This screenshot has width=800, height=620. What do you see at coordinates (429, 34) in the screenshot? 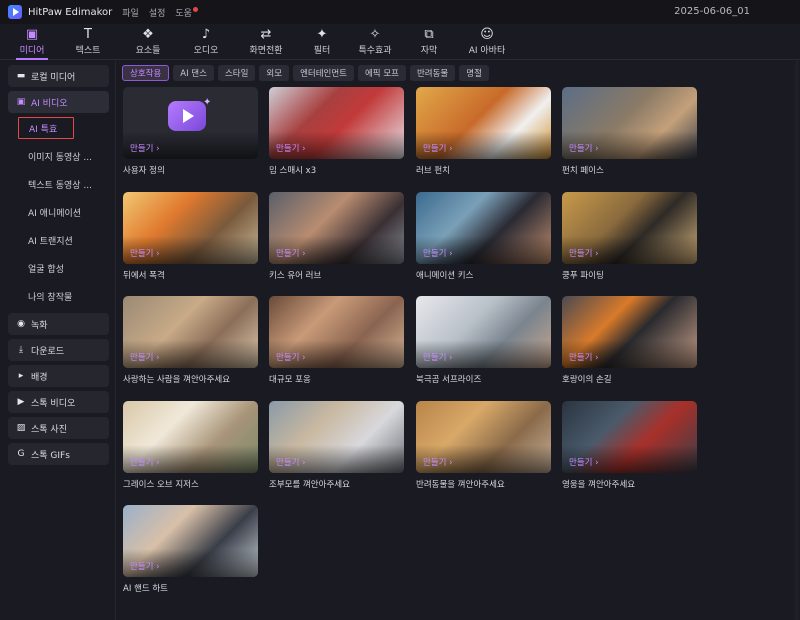
I see `subtitle-icon: ⧉` at bounding box center [429, 34].